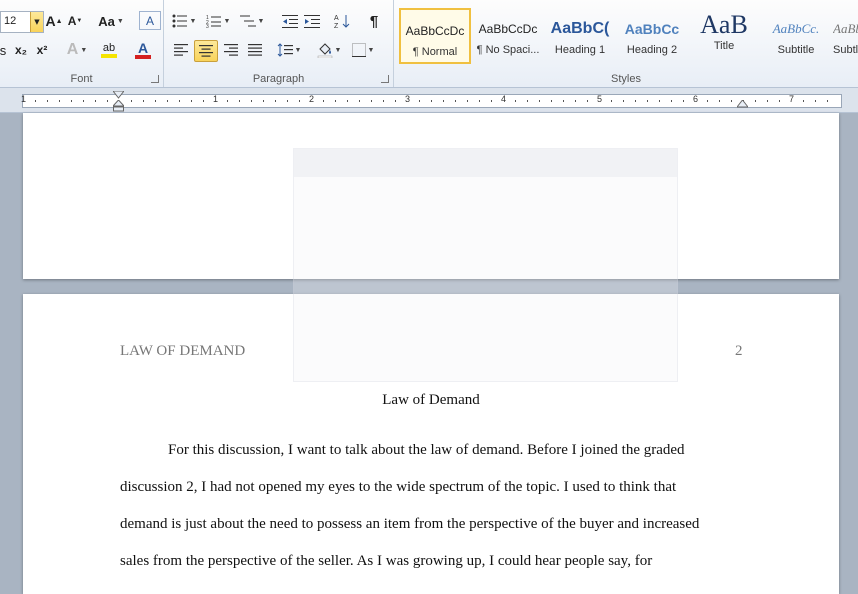 This screenshot has width=858, height=594. Describe the element at coordinates (183, 351) in the screenshot. I see `running-head: LAW OF DEMAND` at that location.